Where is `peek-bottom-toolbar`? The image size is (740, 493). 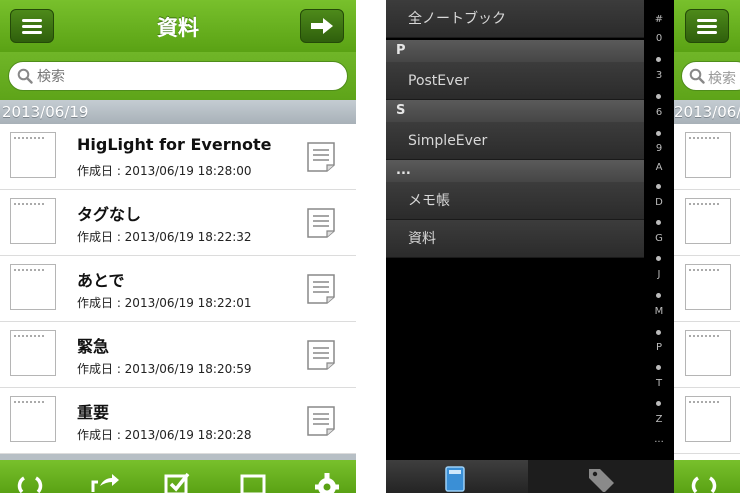 peek-bottom-toolbar is located at coordinates (707, 476).